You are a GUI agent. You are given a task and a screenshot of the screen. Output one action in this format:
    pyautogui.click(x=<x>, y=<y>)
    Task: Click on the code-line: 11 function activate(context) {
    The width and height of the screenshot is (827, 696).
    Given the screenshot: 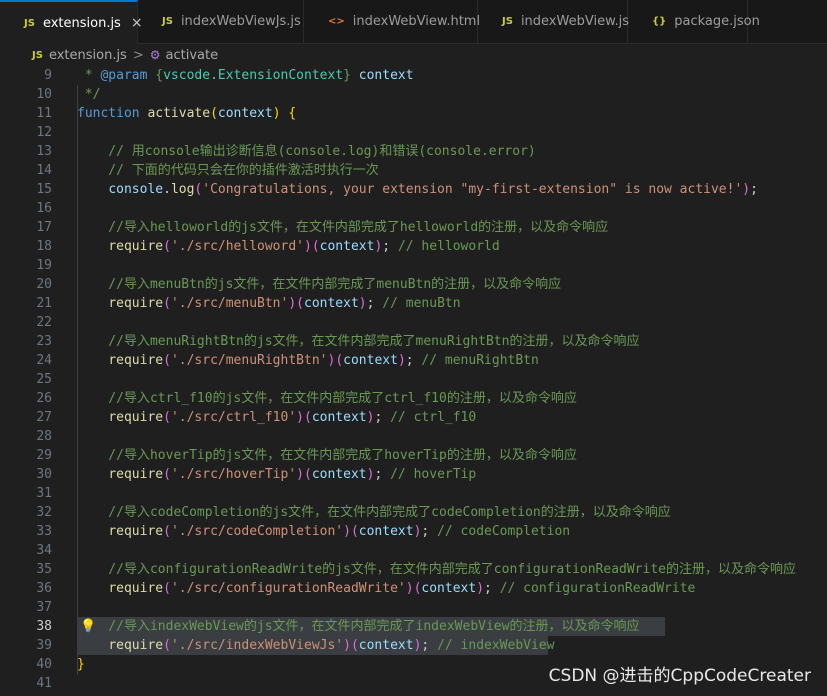 What is the action you would take?
    pyautogui.click(x=413, y=113)
    